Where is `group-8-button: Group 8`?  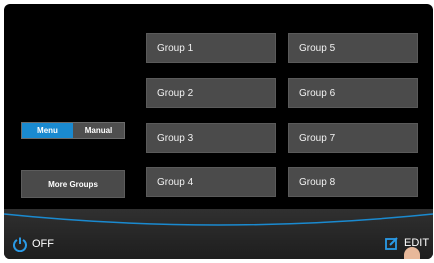 group-8-button: Group 8 is located at coordinates (353, 182).